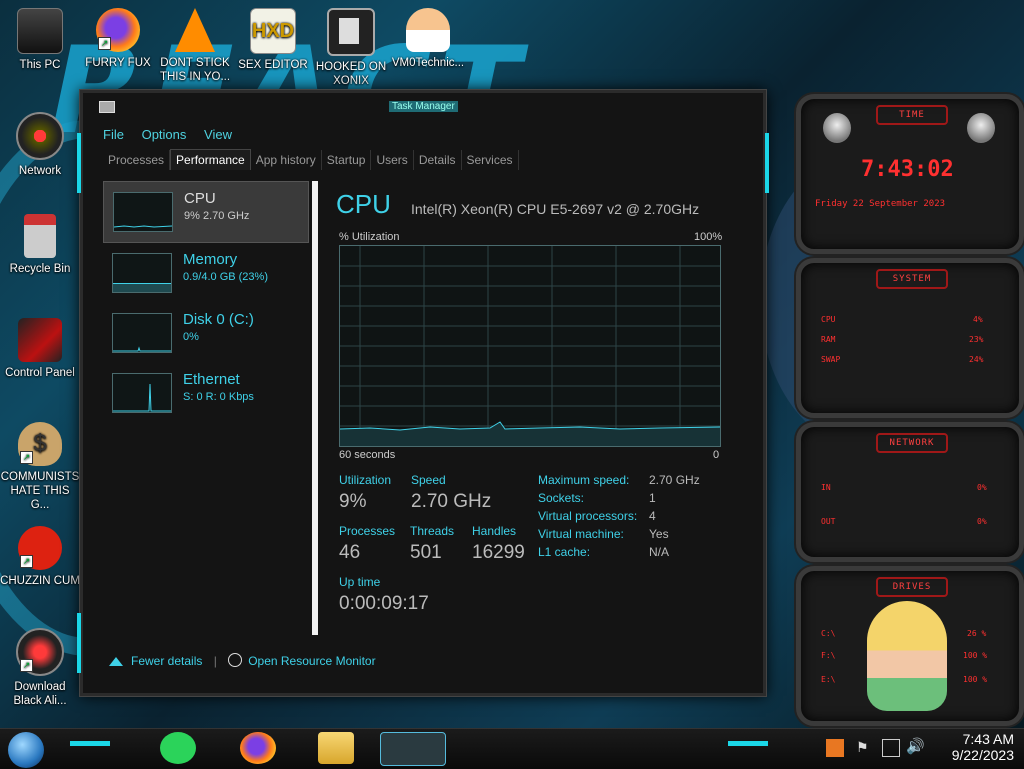  Describe the element at coordinates (137, 160) in the screenshot. I see `tab-processes: Processes` at that location.